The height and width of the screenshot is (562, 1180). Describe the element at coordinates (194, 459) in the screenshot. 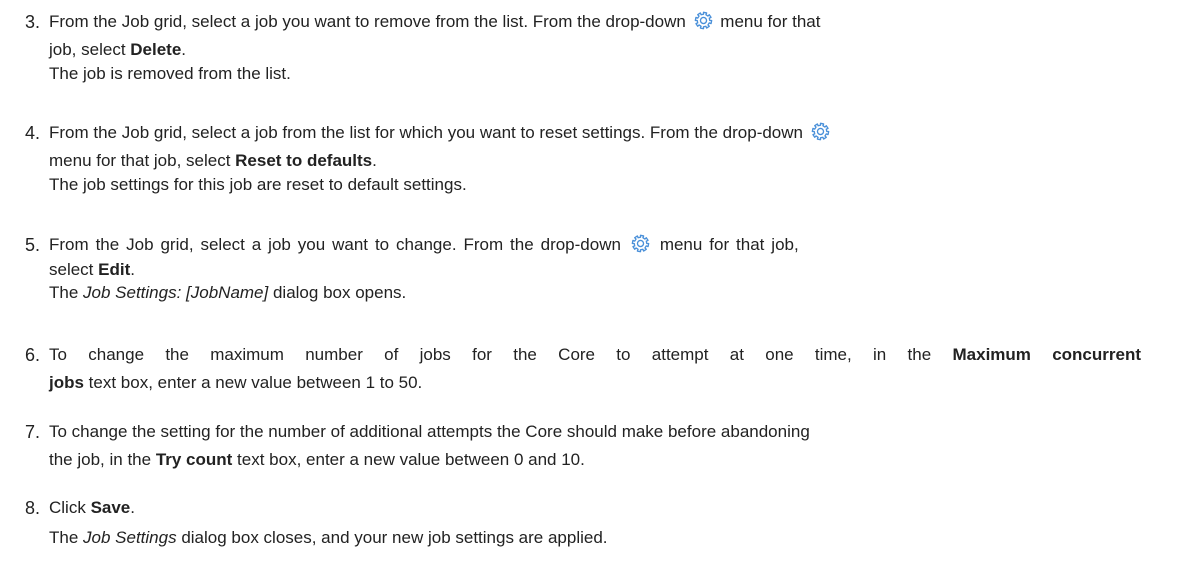

I see `ui-term-try-count: Try count` at that location.